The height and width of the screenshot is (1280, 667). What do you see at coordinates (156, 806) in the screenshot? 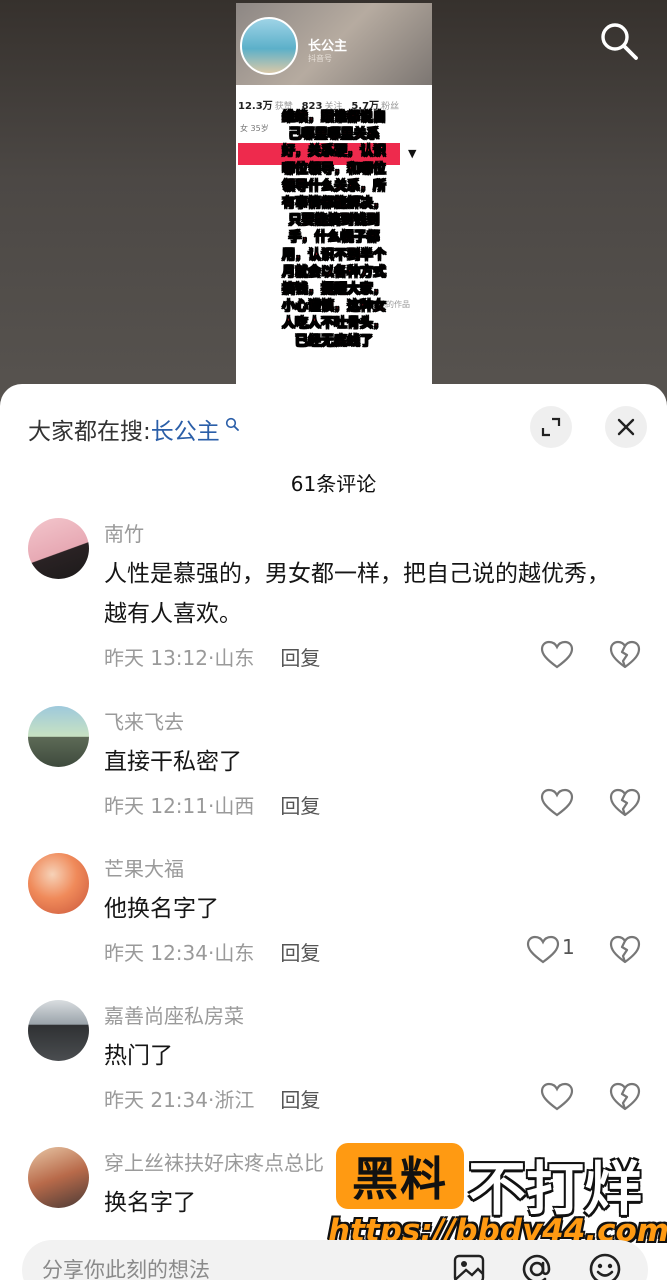
I see `comment-time: 昨天 12:11` at bounding box center [156, 806].